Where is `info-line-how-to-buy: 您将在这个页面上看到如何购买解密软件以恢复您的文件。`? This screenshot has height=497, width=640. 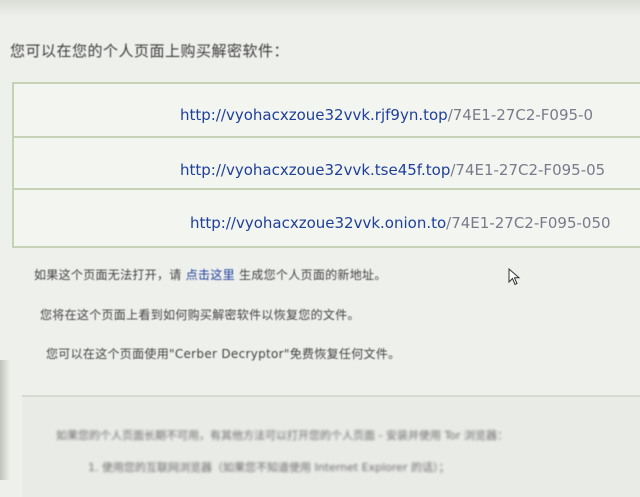 info-line-how-to-buy: 您将在这个页面上看到如何购买解密软件以恢复您的文件。 is located at coordinates (200, 315).